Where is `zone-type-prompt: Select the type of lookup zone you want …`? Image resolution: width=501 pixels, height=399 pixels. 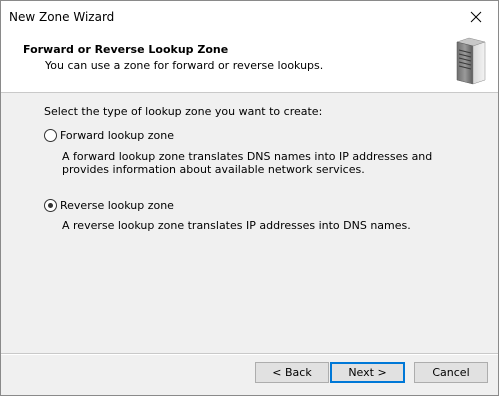 zone-type-prompt: Select the type of lookup zone you want … is located at coordinates (183, 111).